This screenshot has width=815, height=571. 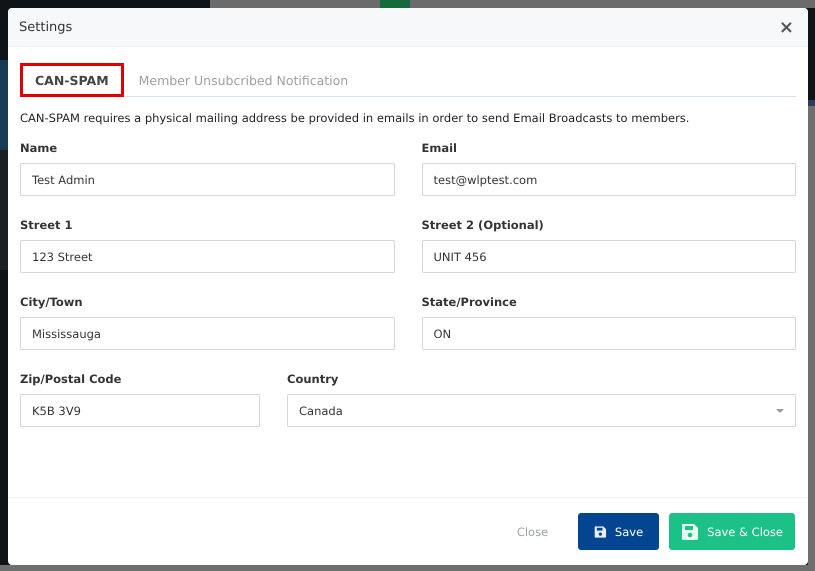 What do you see at coordinates (313, 379) in the screenshot?
I see `field-label: Country` at bounding box center [313, 379].